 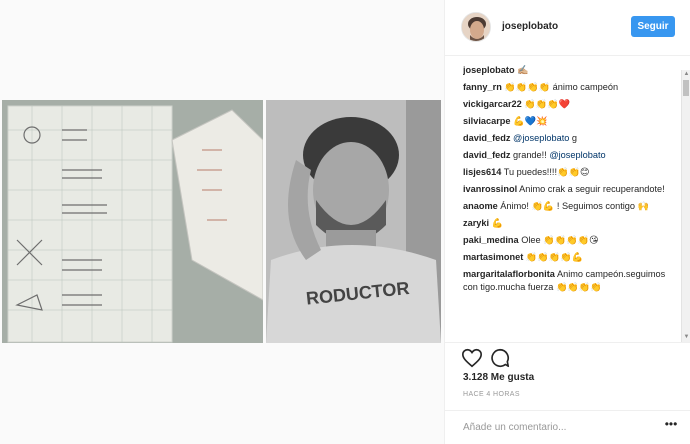 I want to click on heart-icon-svg, so click(x=472, y=358).